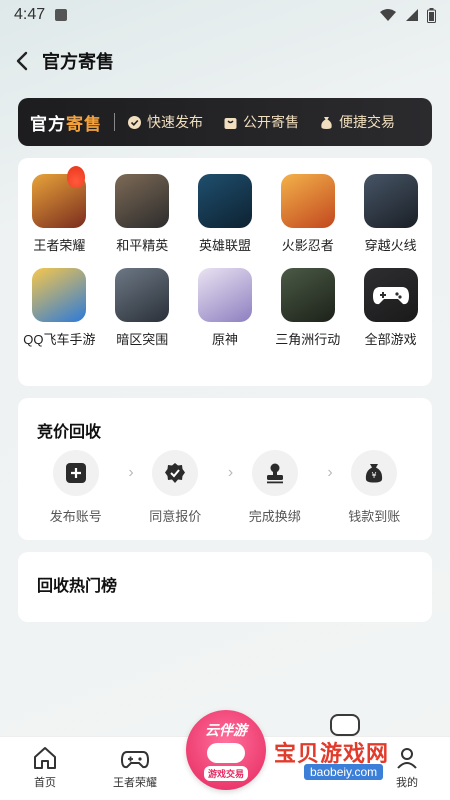 This screenshot has height=800, width=450. I want to click on consignment-banner: 官方寄售 快速发布 公开寄售 便捷交易, so click(225, 122).